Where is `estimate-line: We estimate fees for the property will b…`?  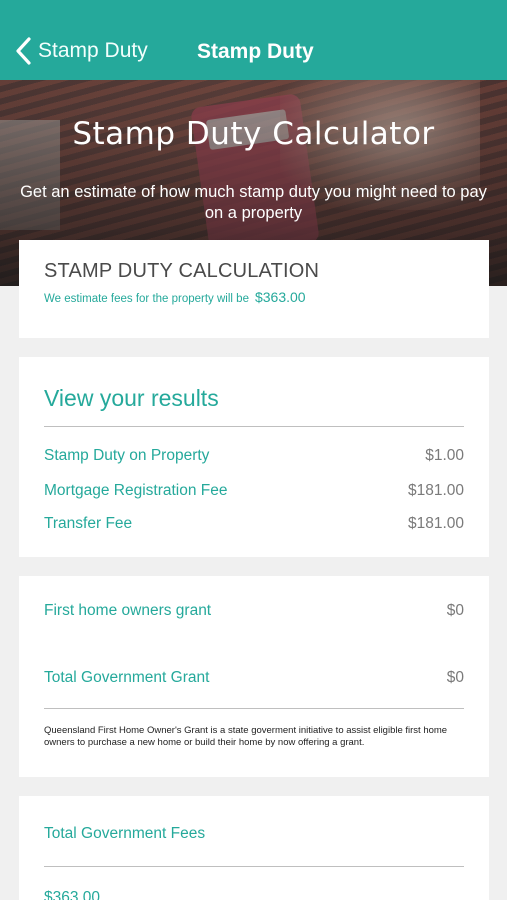 estimate-line: We estimate fees for the property will b… is located at coordinates (175, 297).